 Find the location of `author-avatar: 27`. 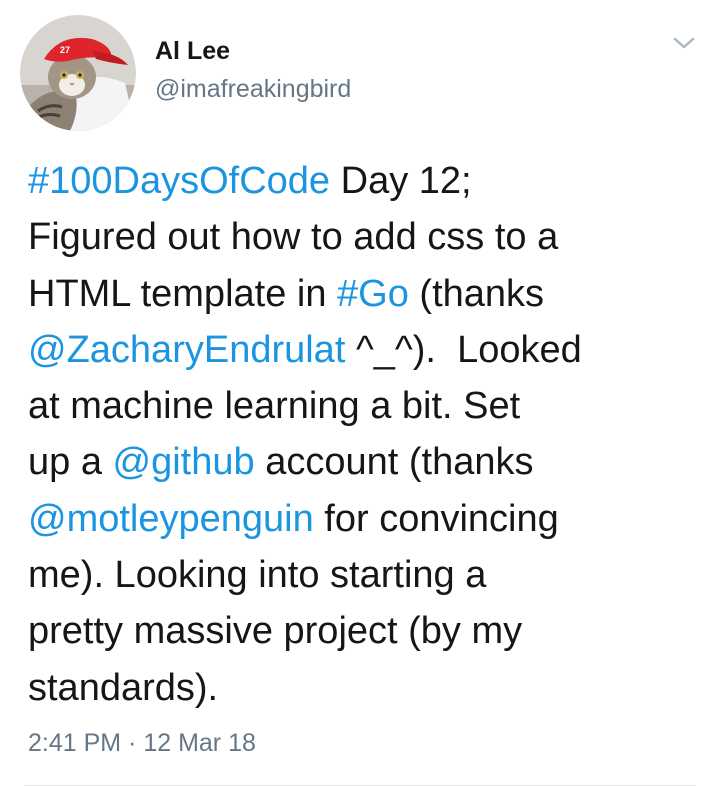

author-avatar: 27 is located at coordinates (78, 73).